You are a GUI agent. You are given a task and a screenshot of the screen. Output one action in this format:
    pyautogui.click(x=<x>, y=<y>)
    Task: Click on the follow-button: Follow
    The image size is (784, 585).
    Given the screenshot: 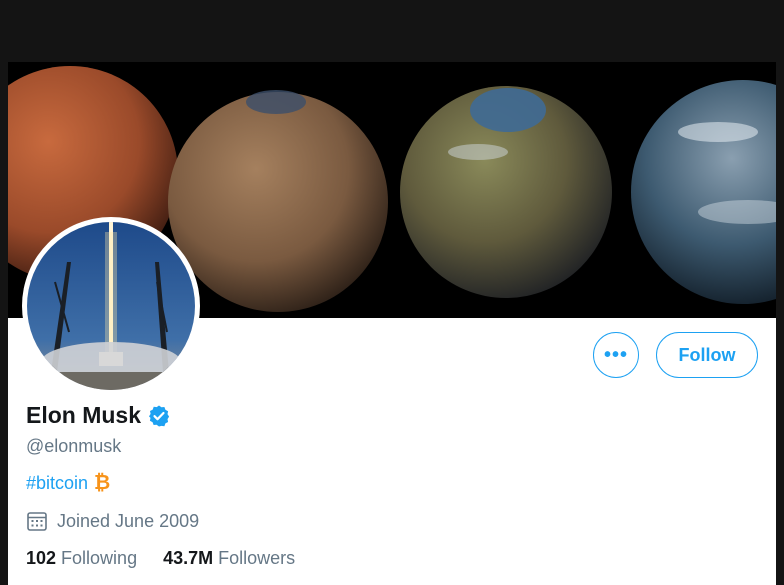 What is the action you would take?
    pyautogui.click(x=707, y=355)
    